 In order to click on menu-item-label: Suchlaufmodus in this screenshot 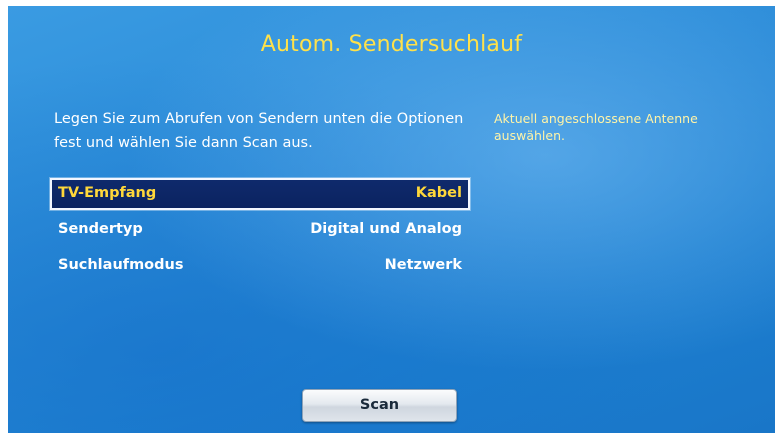, I will do `click(121, 265)`.